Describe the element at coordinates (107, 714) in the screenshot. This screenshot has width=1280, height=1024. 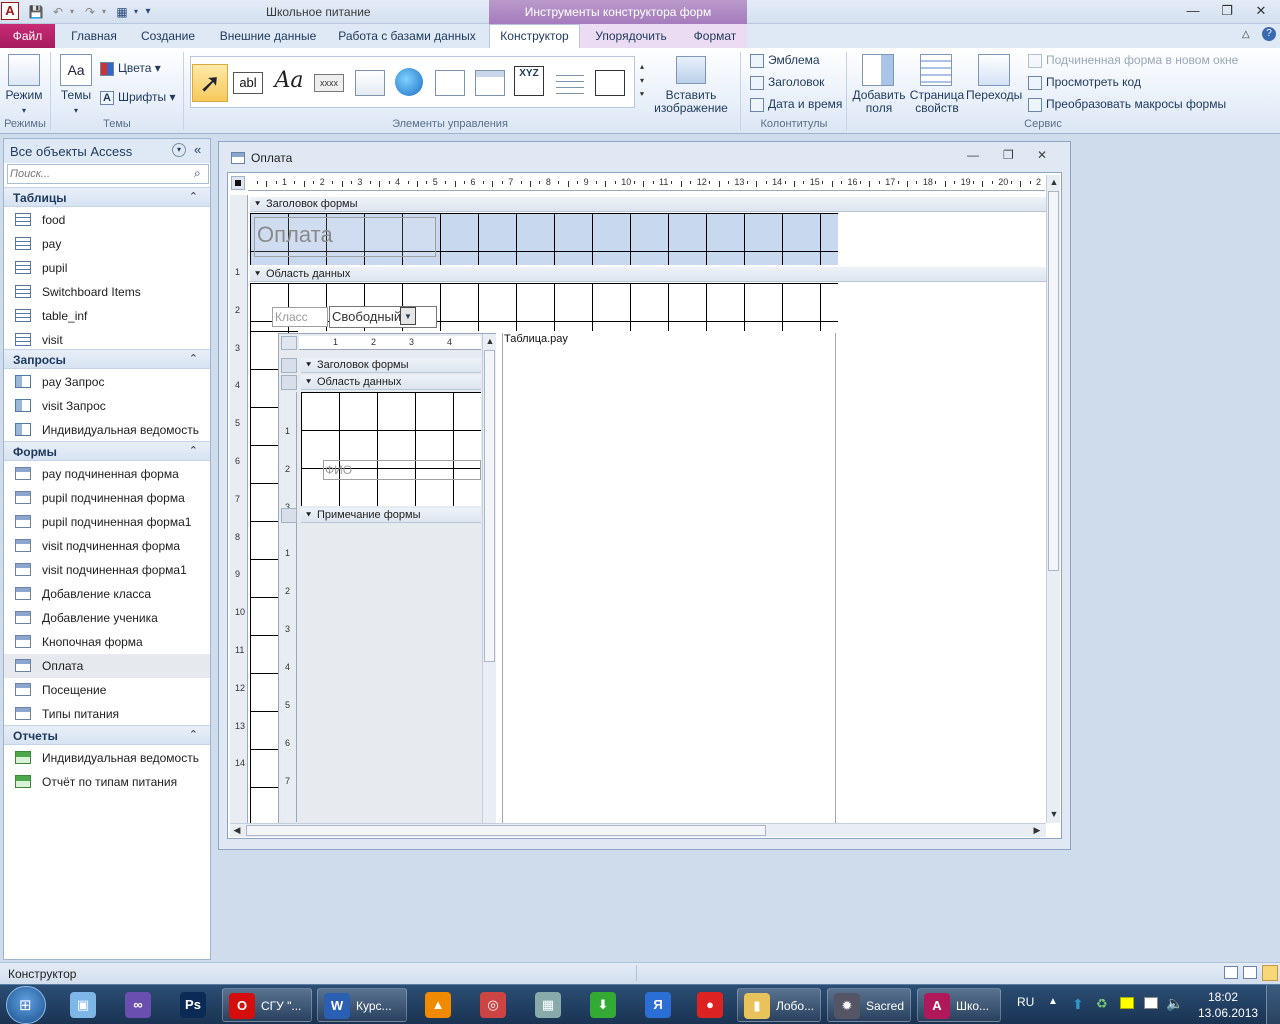
I see `nav-item-form: Типы питания` at that location.